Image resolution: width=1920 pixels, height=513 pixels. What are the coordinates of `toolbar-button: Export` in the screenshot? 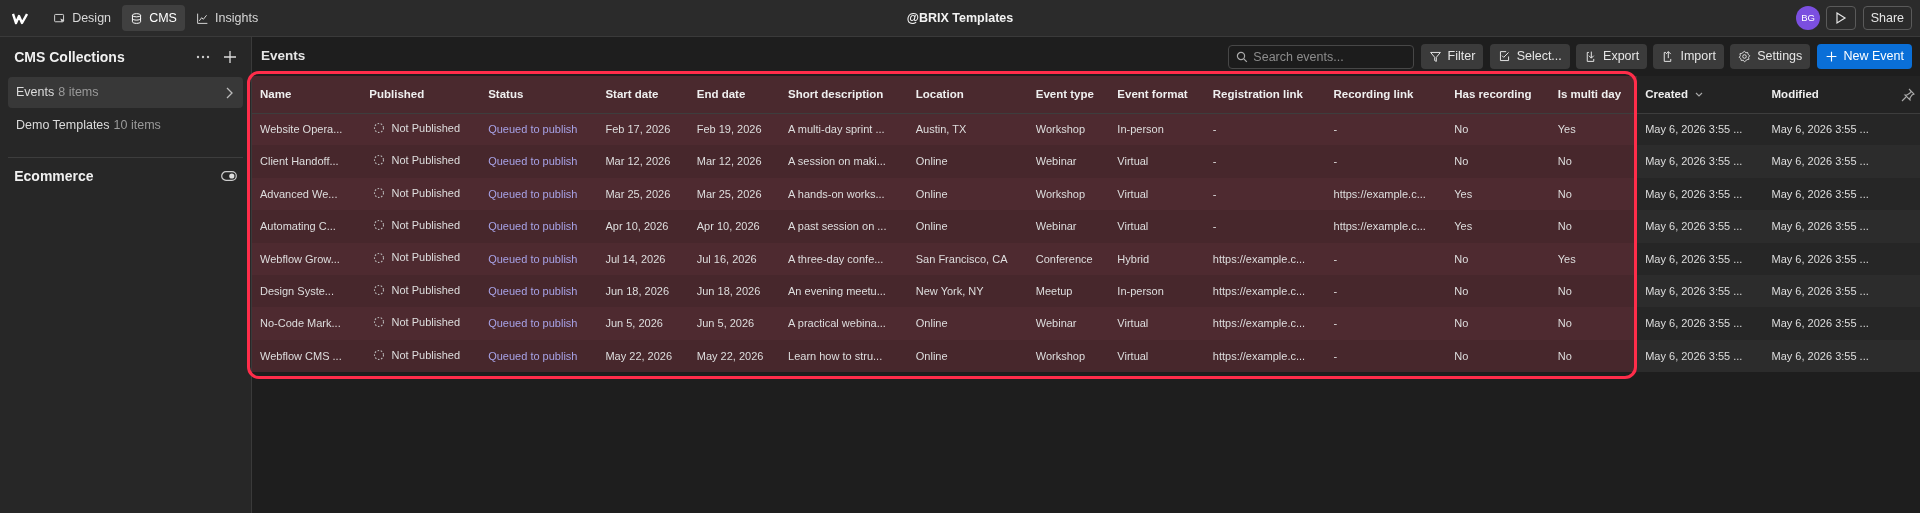 It's located at (1612, 56).